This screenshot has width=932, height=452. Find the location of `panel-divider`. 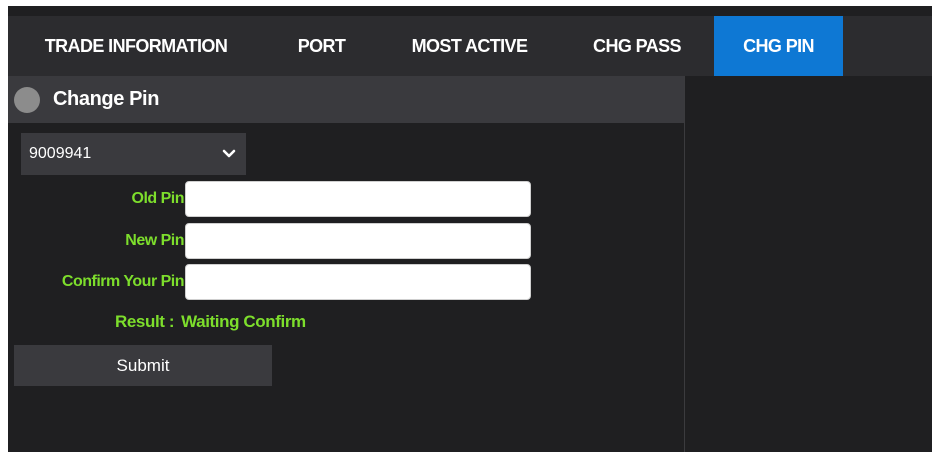

panel-divider is located at coordinates (684, 264).